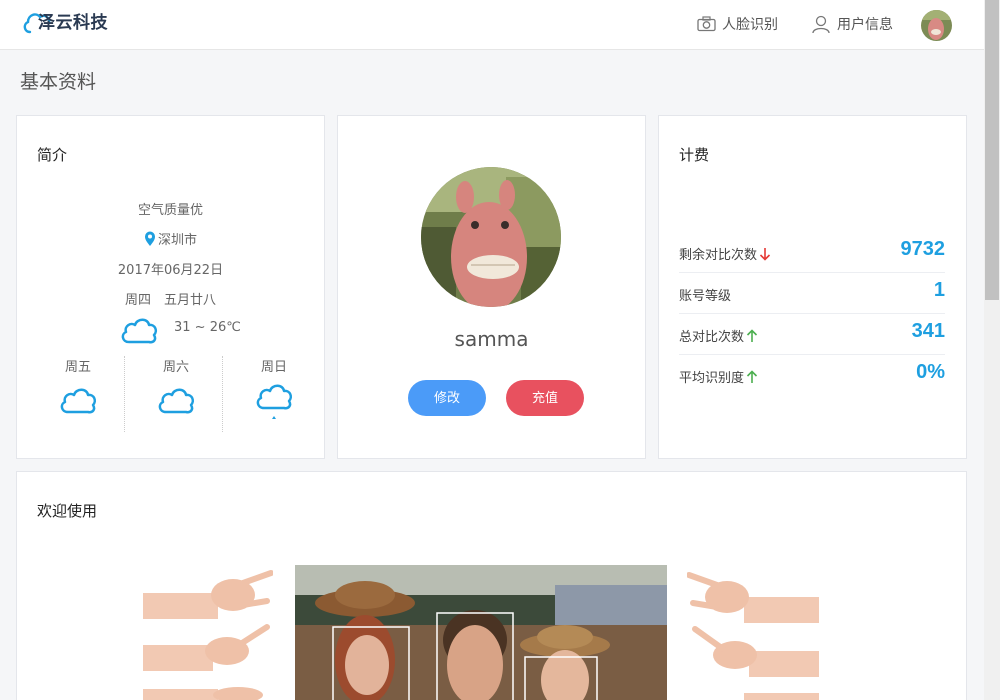 The height and width of the screenshot is (700, 1000). I want to click on billing-label: 剩余对比次数, so click(718, 255).